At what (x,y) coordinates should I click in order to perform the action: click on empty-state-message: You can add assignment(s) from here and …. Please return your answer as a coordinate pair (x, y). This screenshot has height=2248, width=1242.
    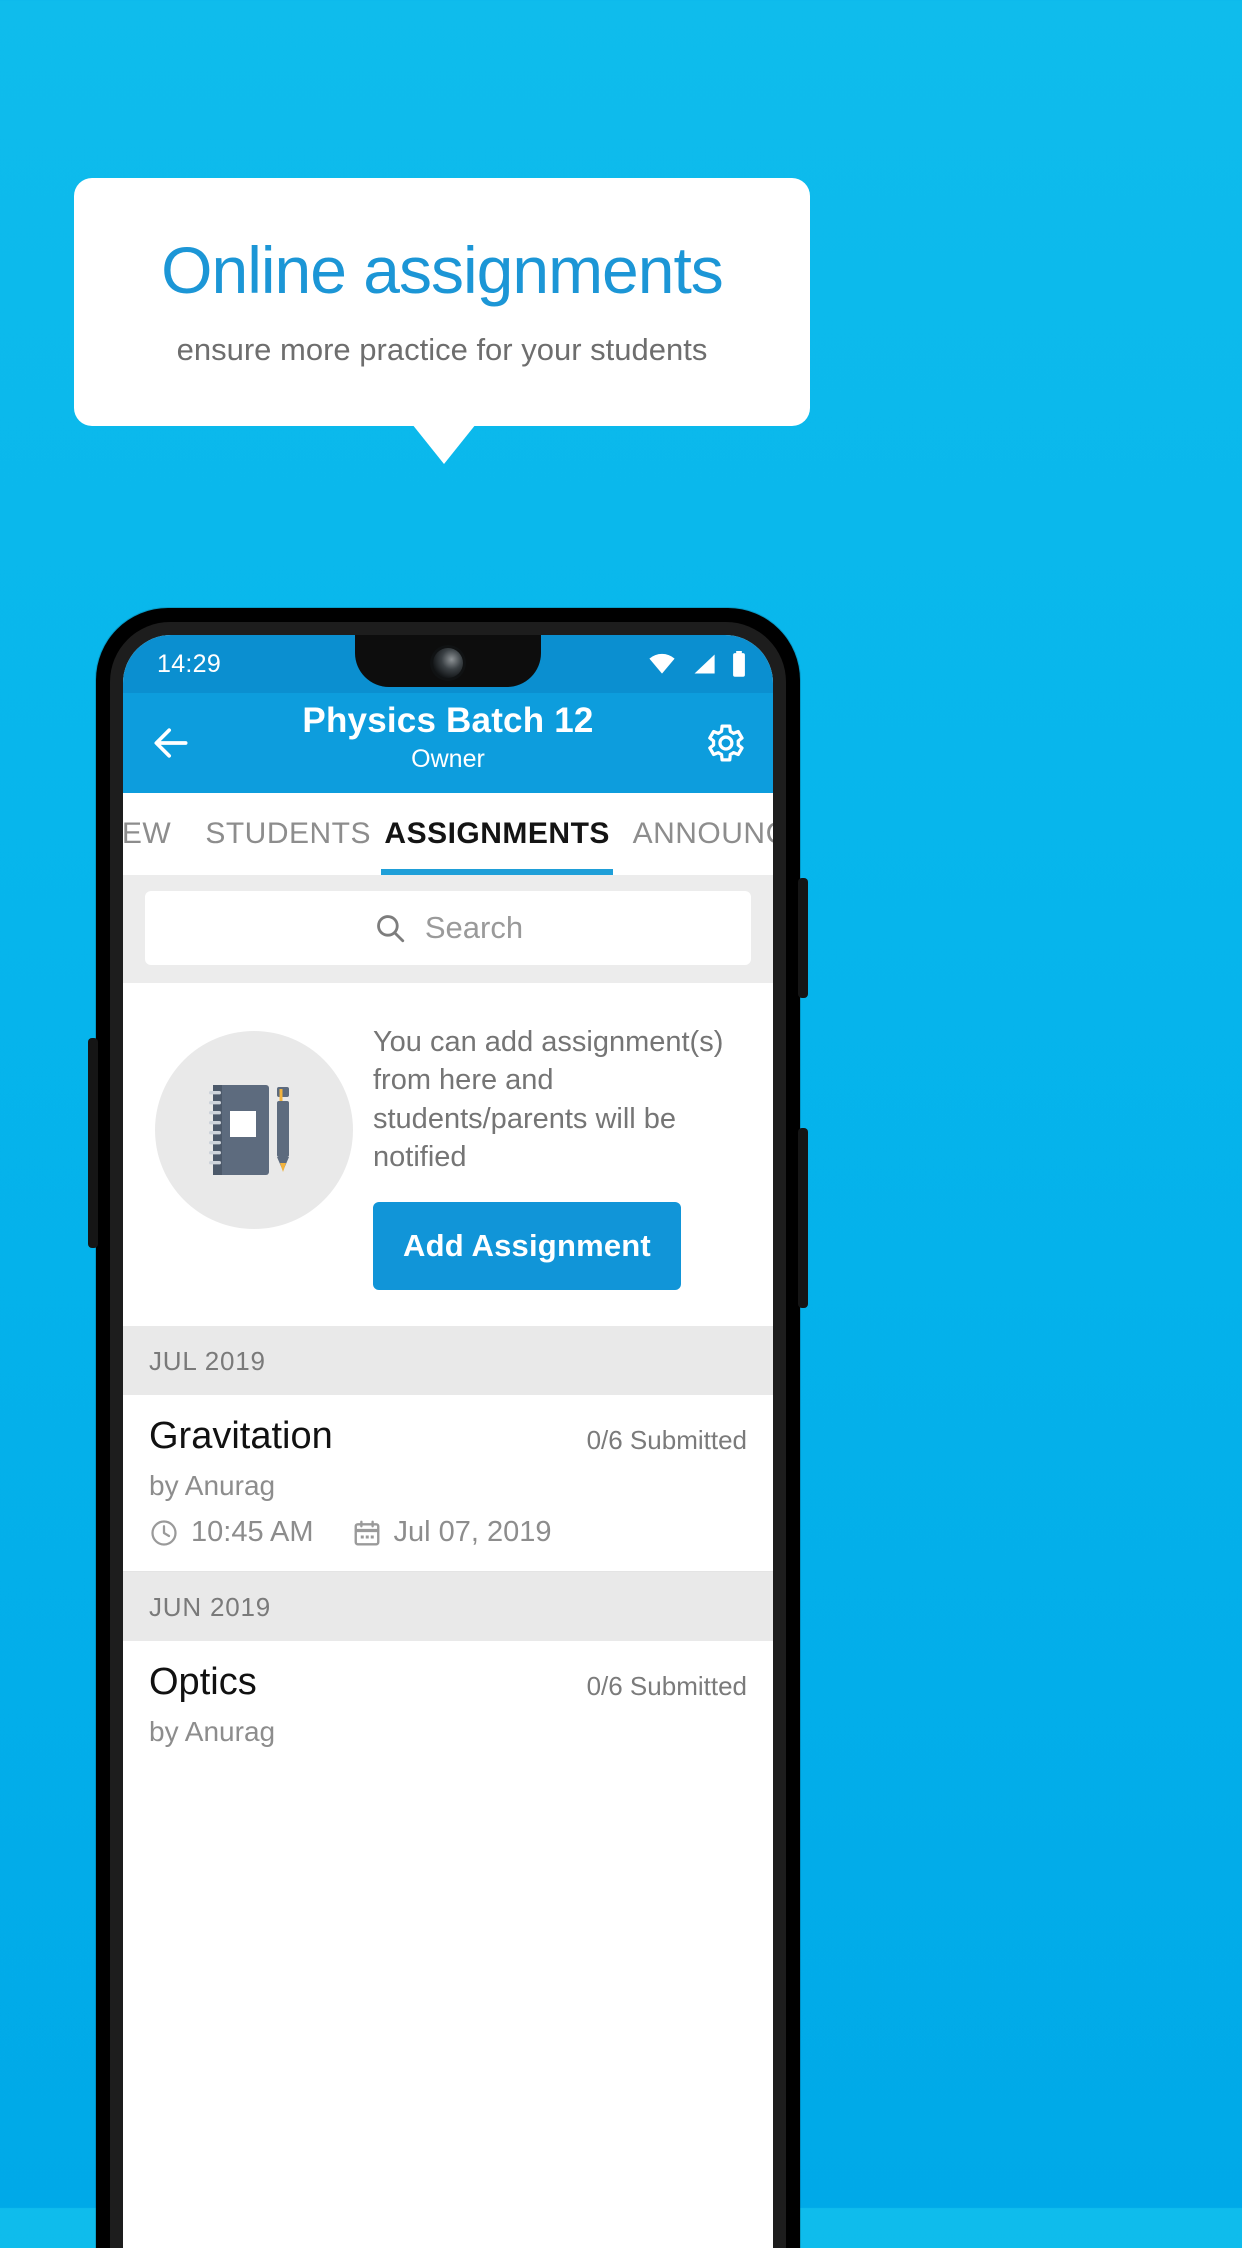
    Looking at the image, I should click on (548, 1099).